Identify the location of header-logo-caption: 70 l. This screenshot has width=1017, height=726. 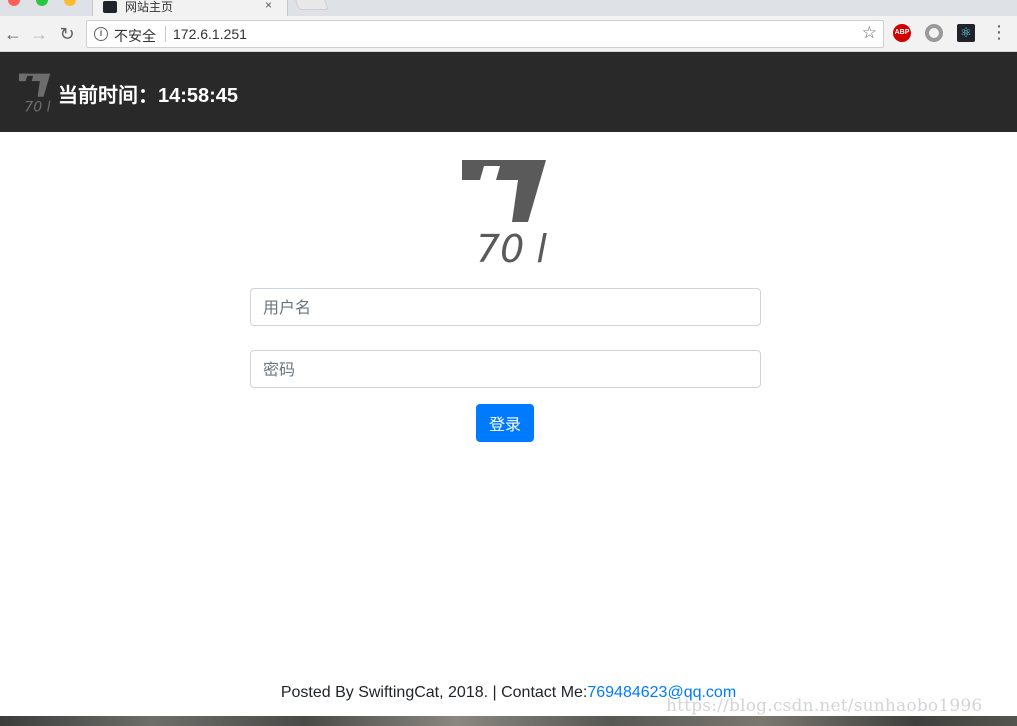
(37, 107).